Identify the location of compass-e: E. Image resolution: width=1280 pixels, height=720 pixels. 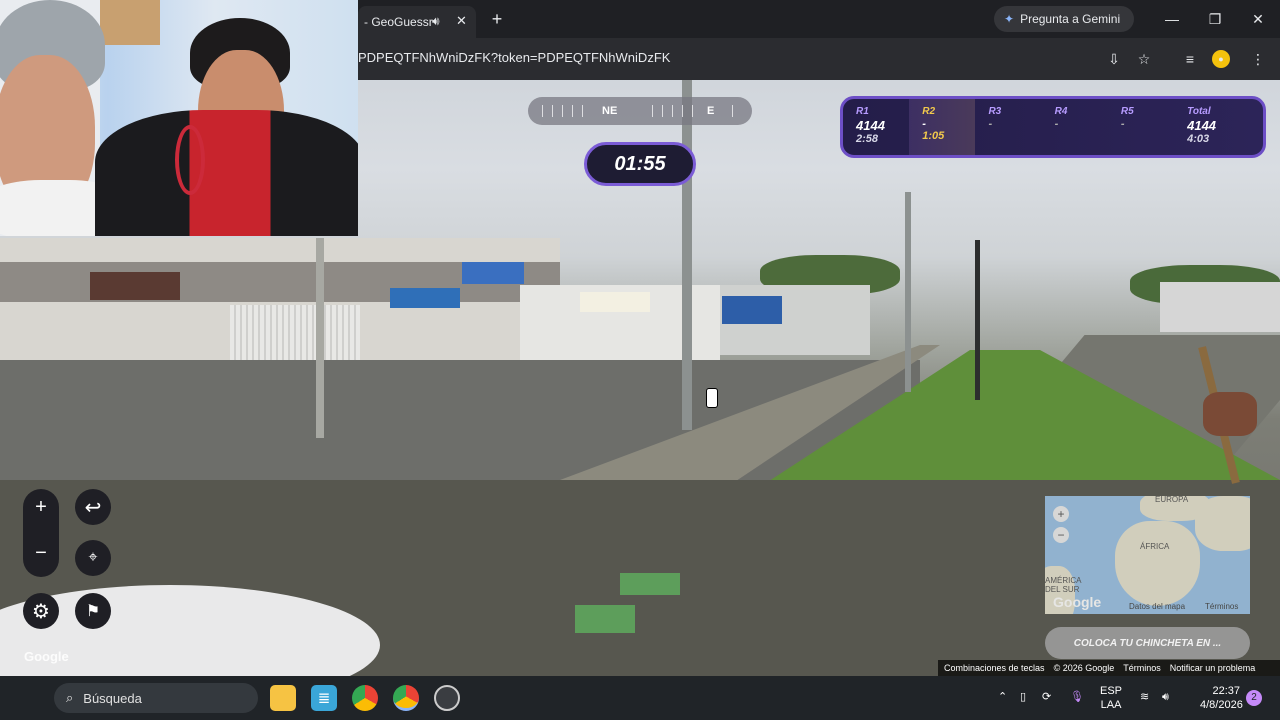
(711, 111).